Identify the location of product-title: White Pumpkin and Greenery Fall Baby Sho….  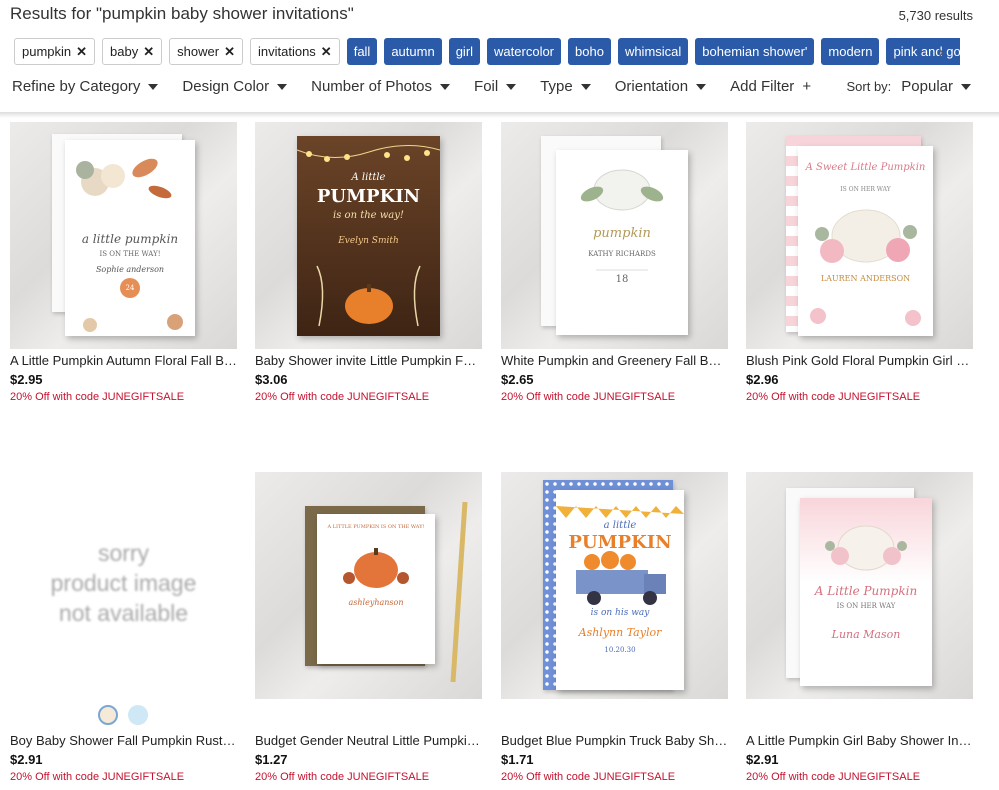
(614, 361).